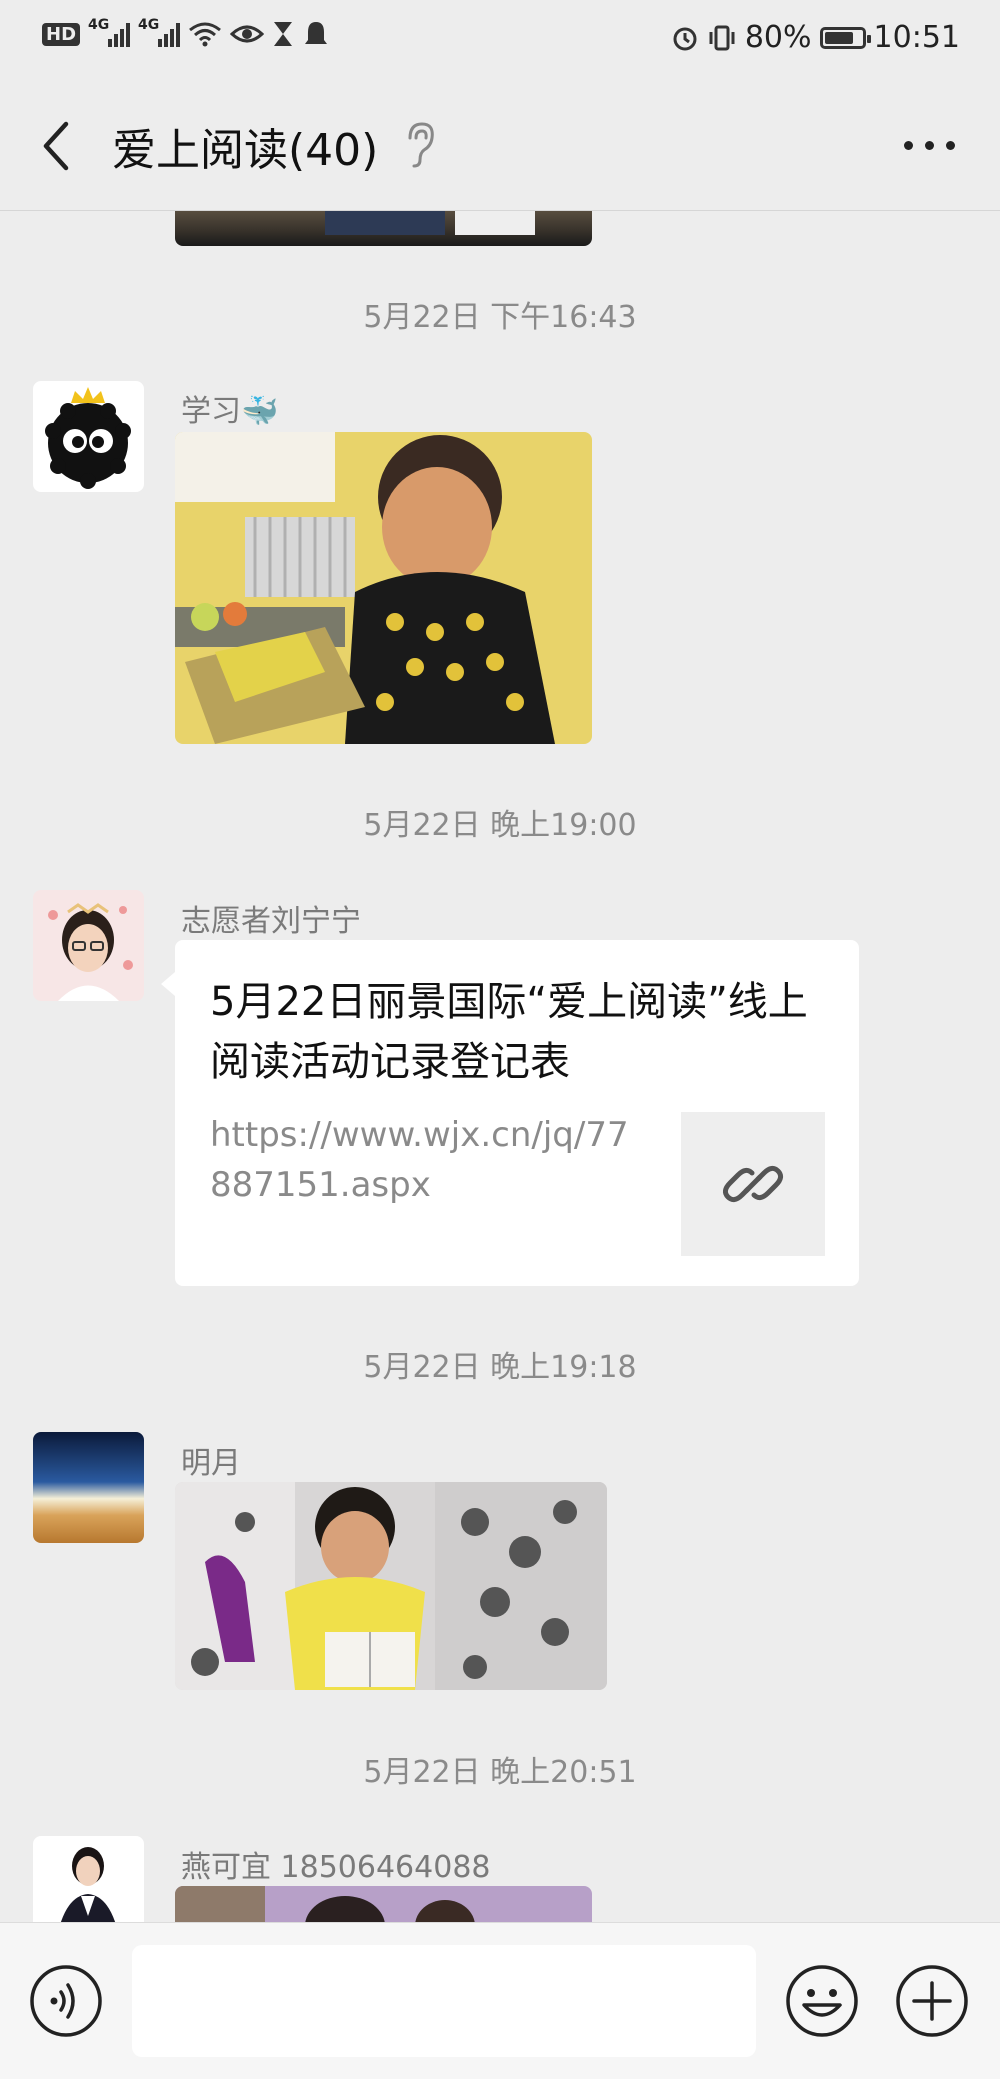 The height and width of the screenshot is (2079, 1000). Describe the element at coordinates (211, 1463) in the screenshot. I see `sender-name: 明月` at that location.